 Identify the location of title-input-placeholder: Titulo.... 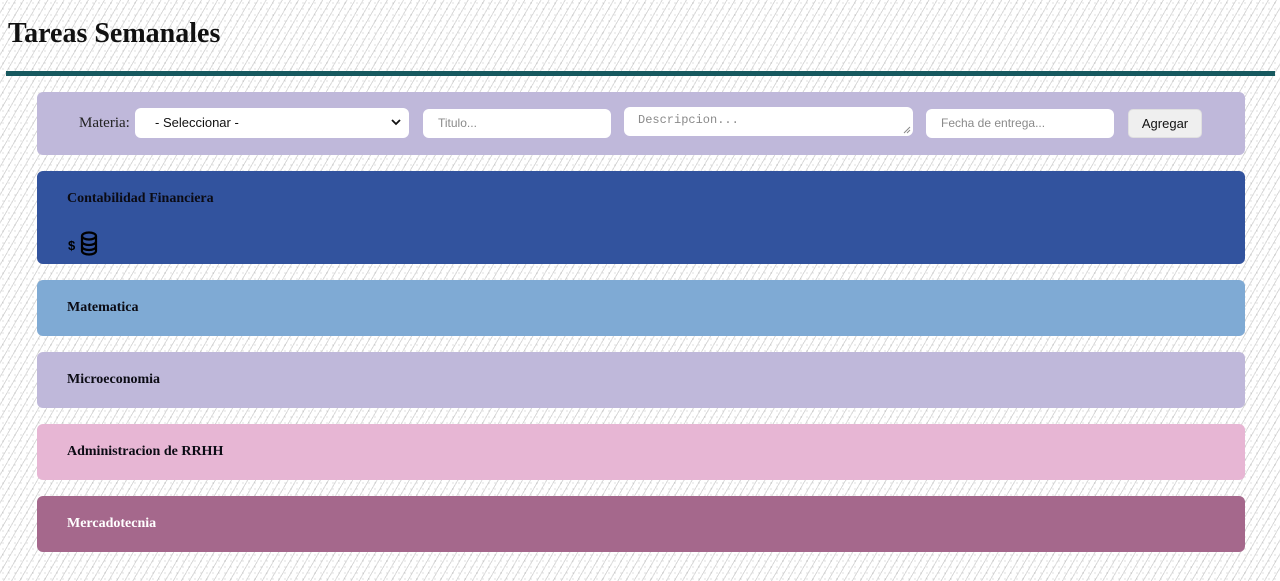
(457, 123).